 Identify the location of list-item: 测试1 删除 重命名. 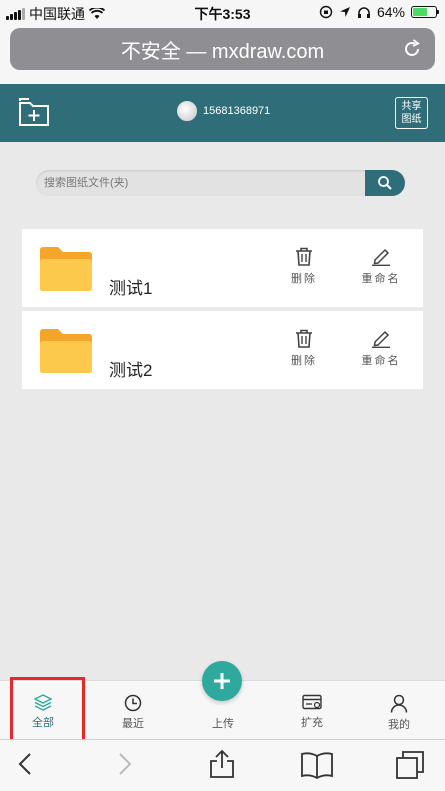
(222, 268).